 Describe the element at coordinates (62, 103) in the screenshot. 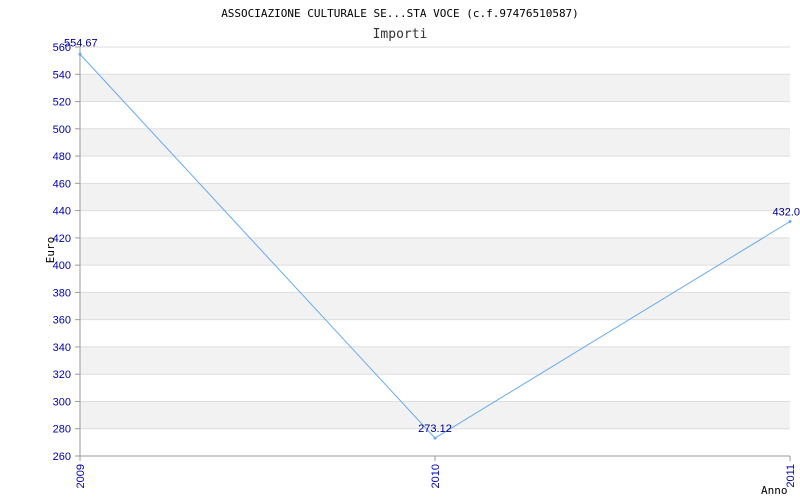

I see `y-tick-label: 520` at that location.